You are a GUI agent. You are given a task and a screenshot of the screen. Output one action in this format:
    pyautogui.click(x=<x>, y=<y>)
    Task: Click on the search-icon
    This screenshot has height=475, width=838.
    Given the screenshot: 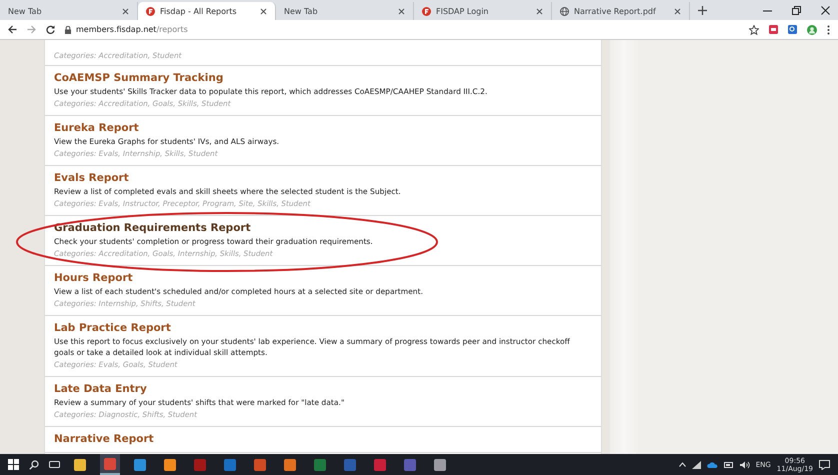 What is the action you would take?
    pyautogui.click(x=34, y=465)
    